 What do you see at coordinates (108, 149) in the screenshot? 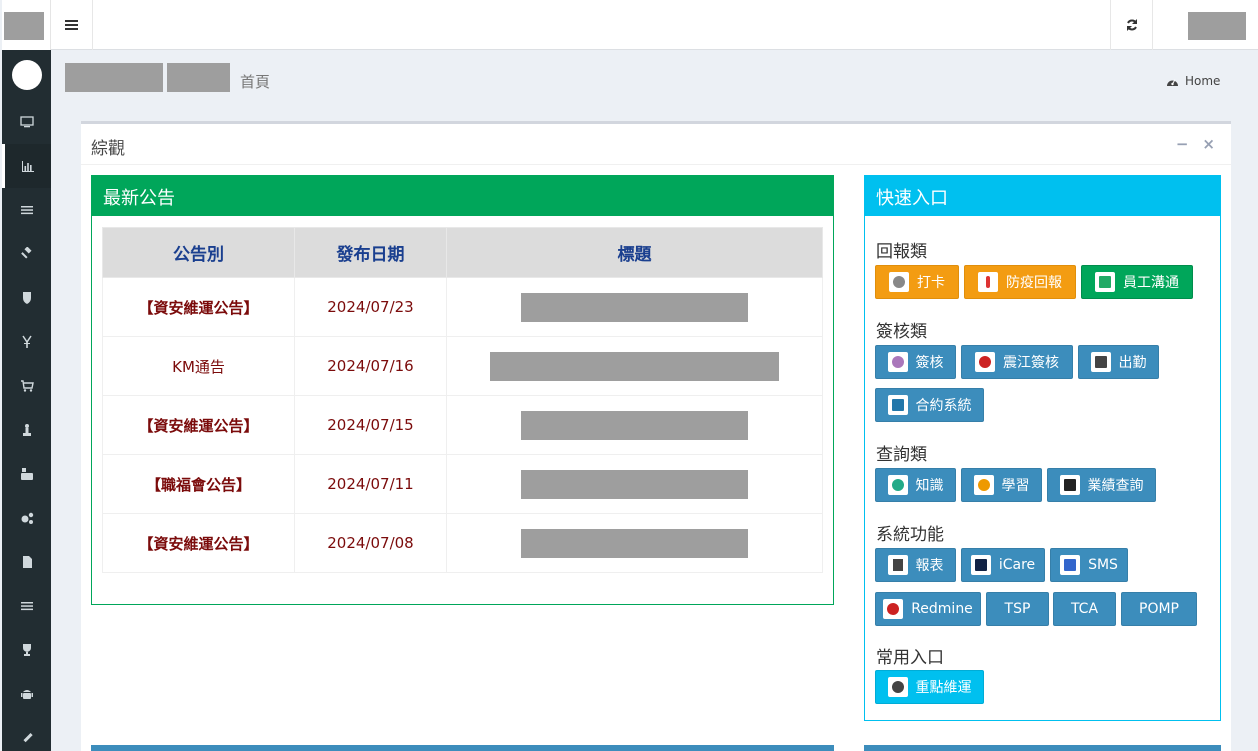
I see `overview-title: 綜觀` at bounding box center [108, 149].